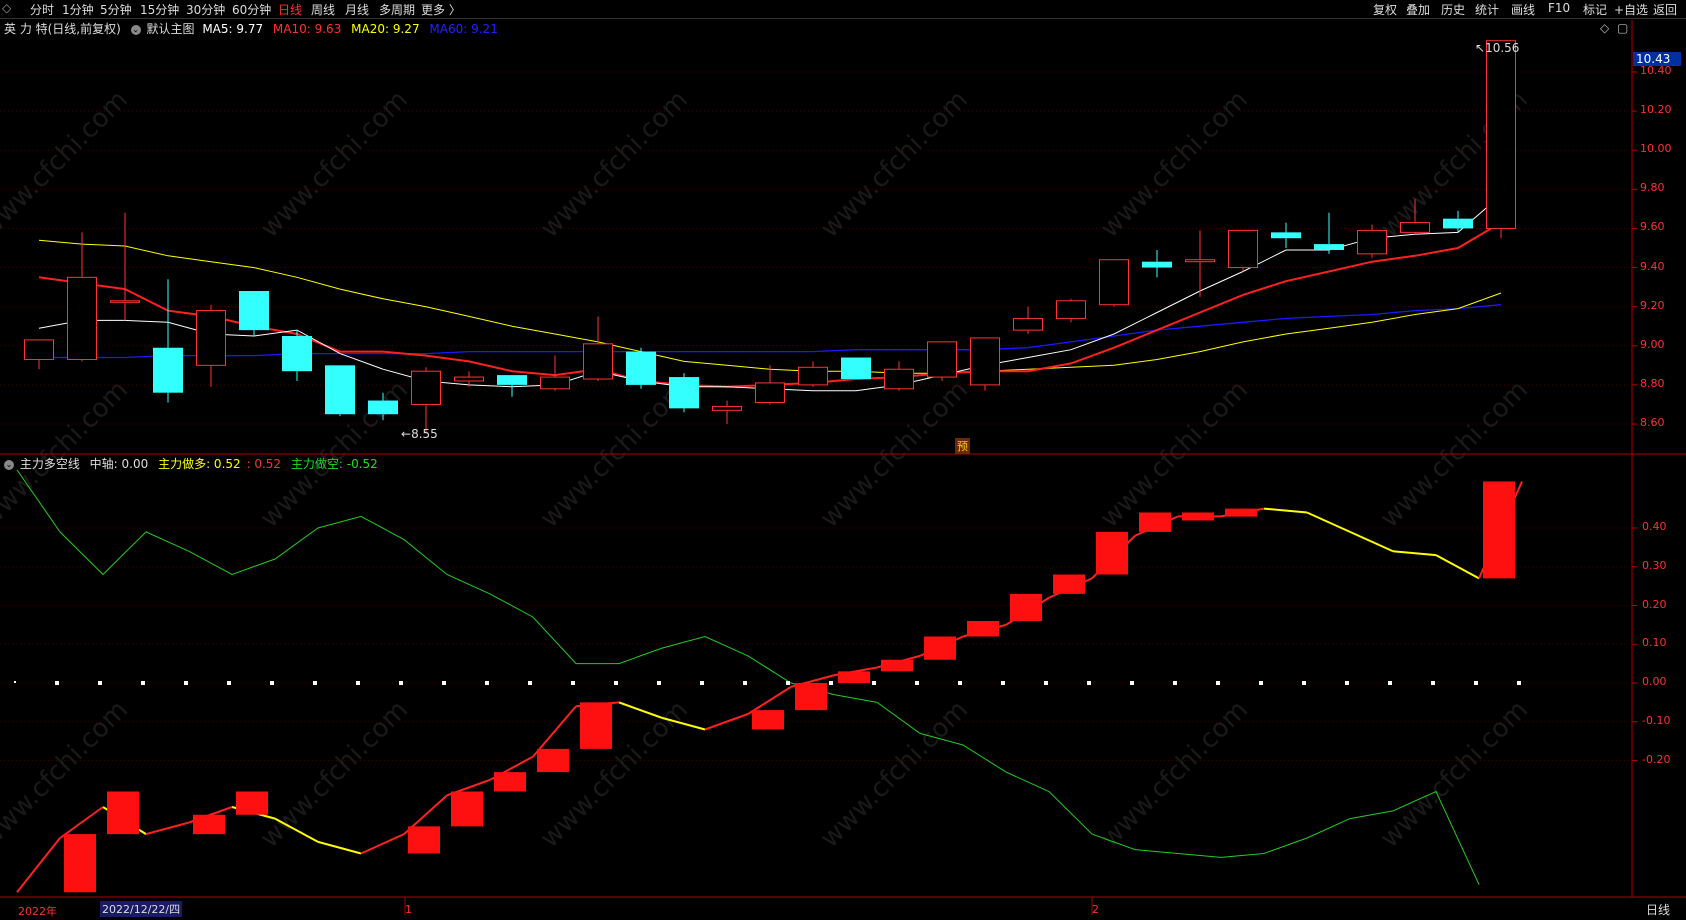 The width and height of the screenshot is (1686, 920). I want to click on diamond-icon: ◇, so click(1604, 28).